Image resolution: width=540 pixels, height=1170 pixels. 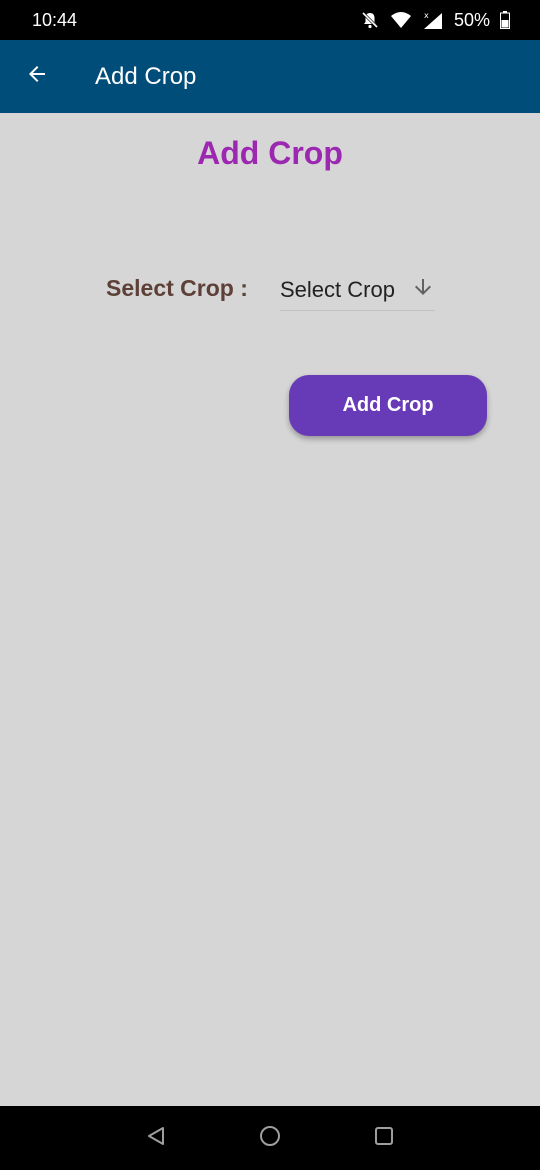 I want to click on battery-icon, so click(x=505, y=20).